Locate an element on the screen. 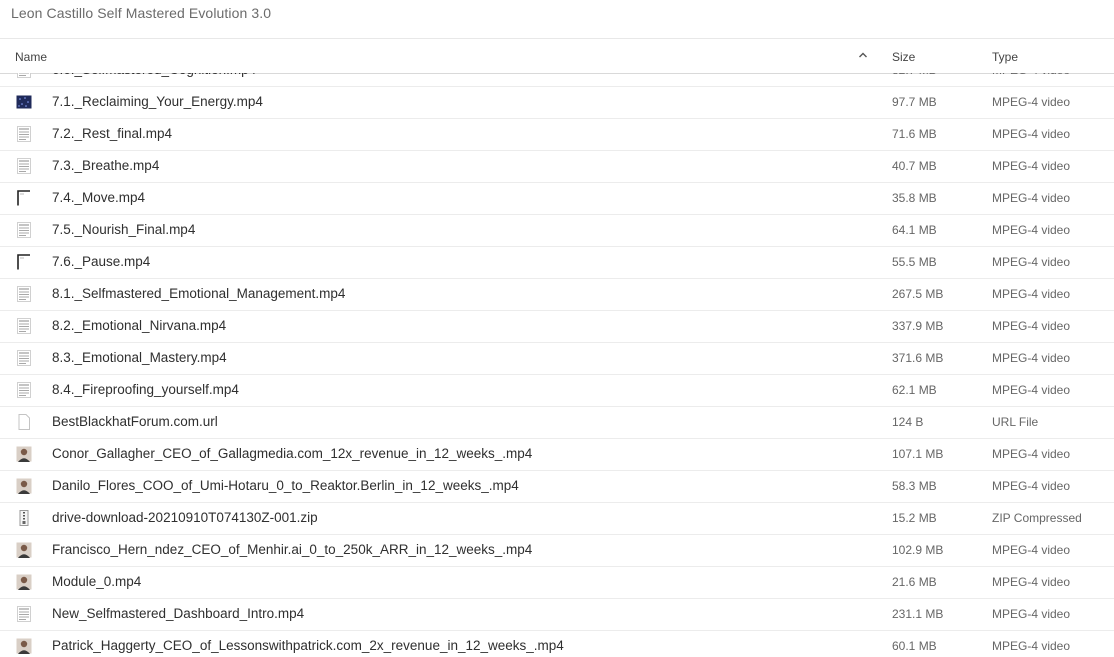 This screenshot has width=1114, height=657. file-size: 60.1 MB is located at coordinates (914, 646).